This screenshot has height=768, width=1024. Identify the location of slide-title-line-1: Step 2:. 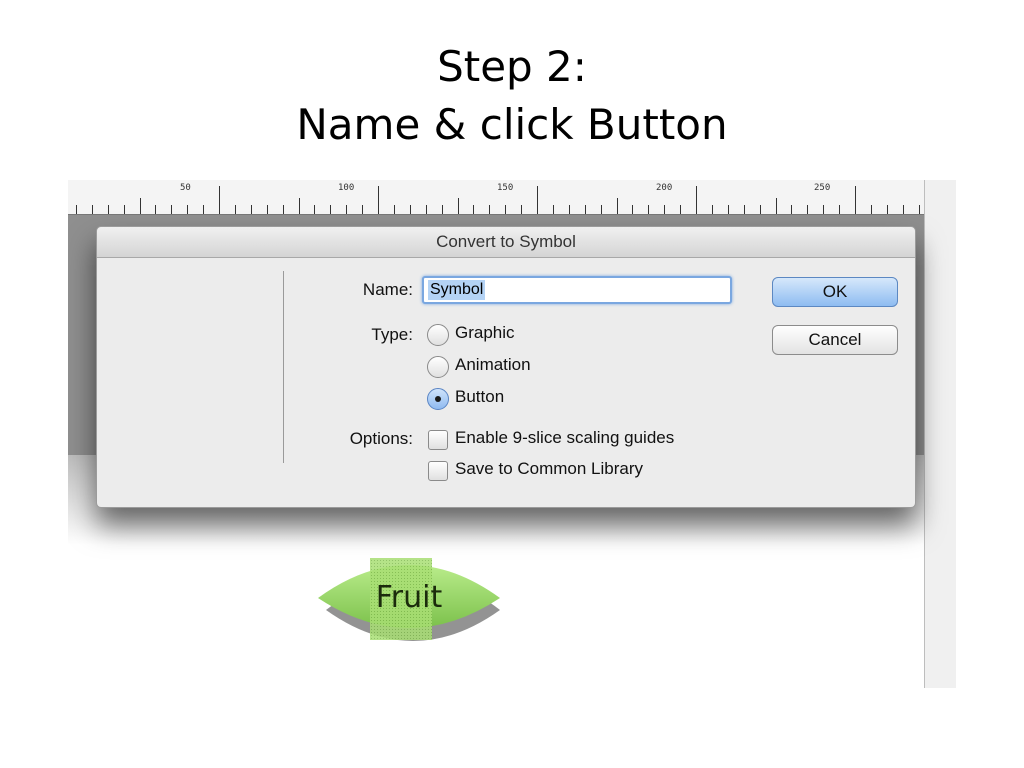
(512, 66).